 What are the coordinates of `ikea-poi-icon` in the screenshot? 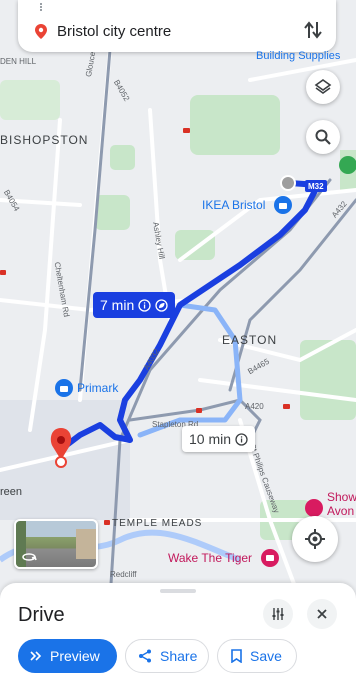 It's located at (283, 205).